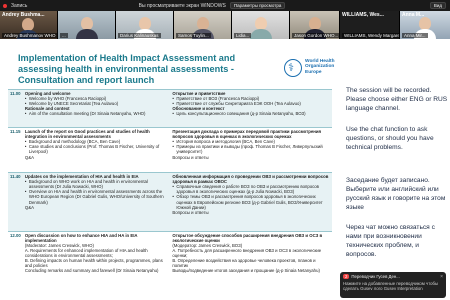 The width and height of the screenshot is (450, 300). I want to click on agenda-time: 12.00, so click(15, 259).